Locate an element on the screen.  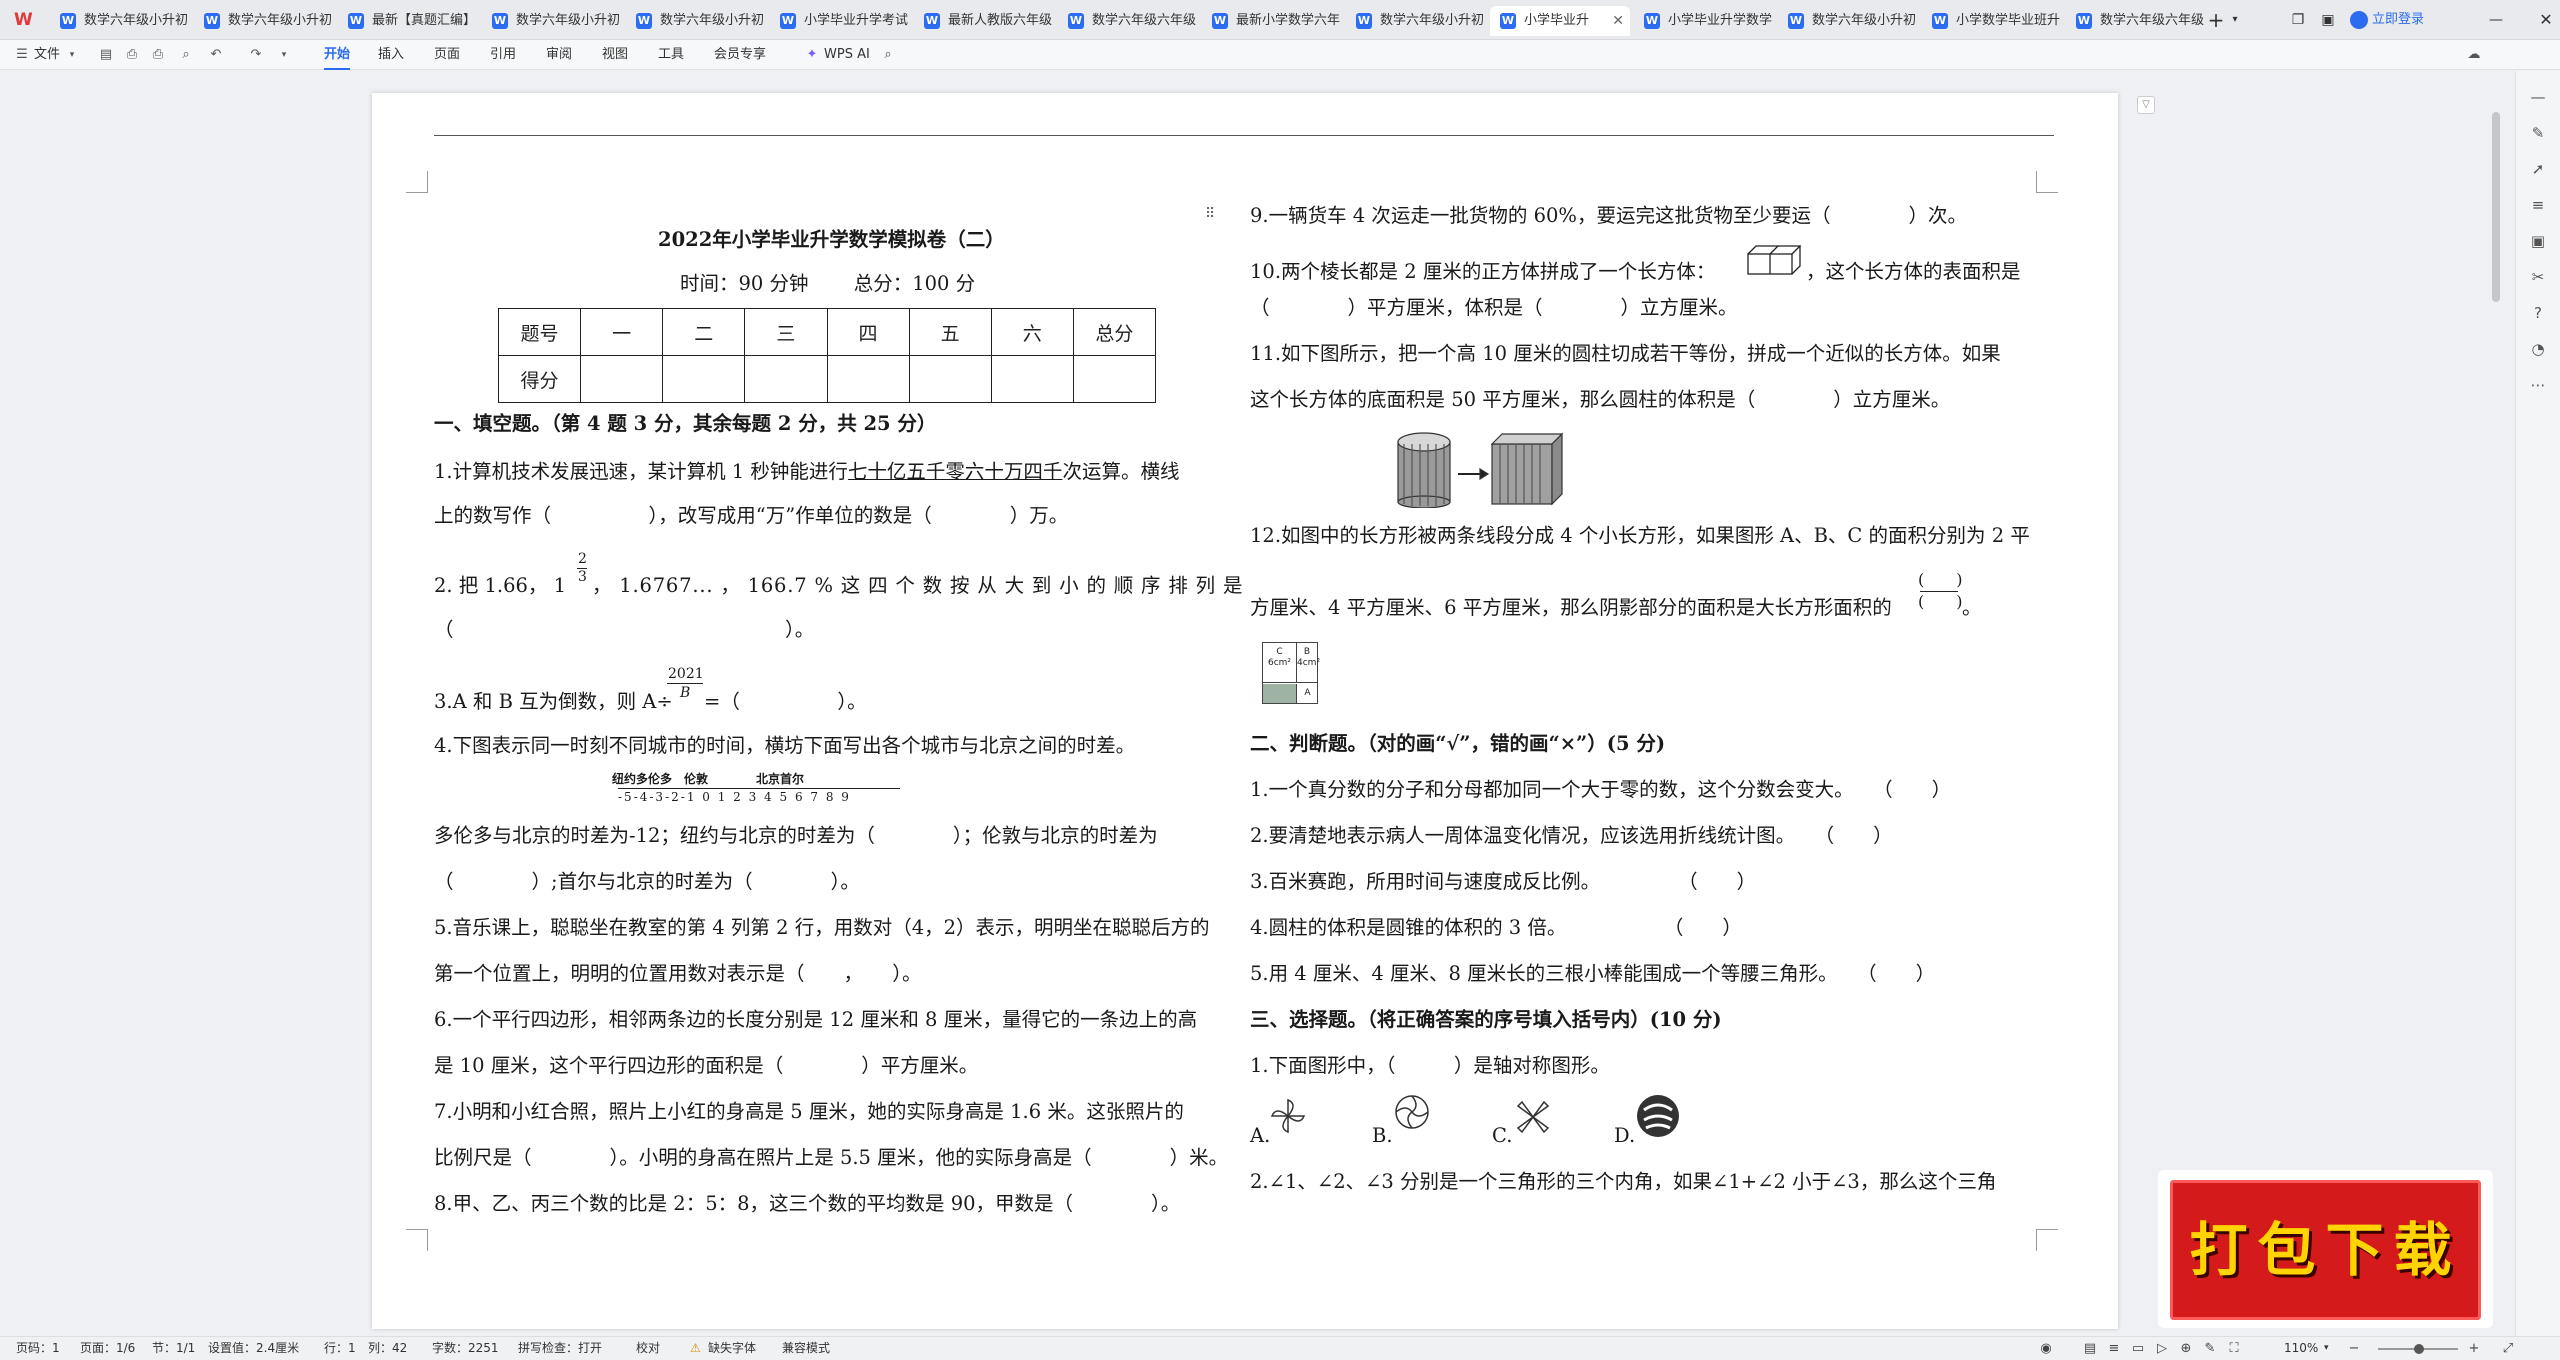
wps-ai-button: WPS AI is located at coordinates (847, 55).